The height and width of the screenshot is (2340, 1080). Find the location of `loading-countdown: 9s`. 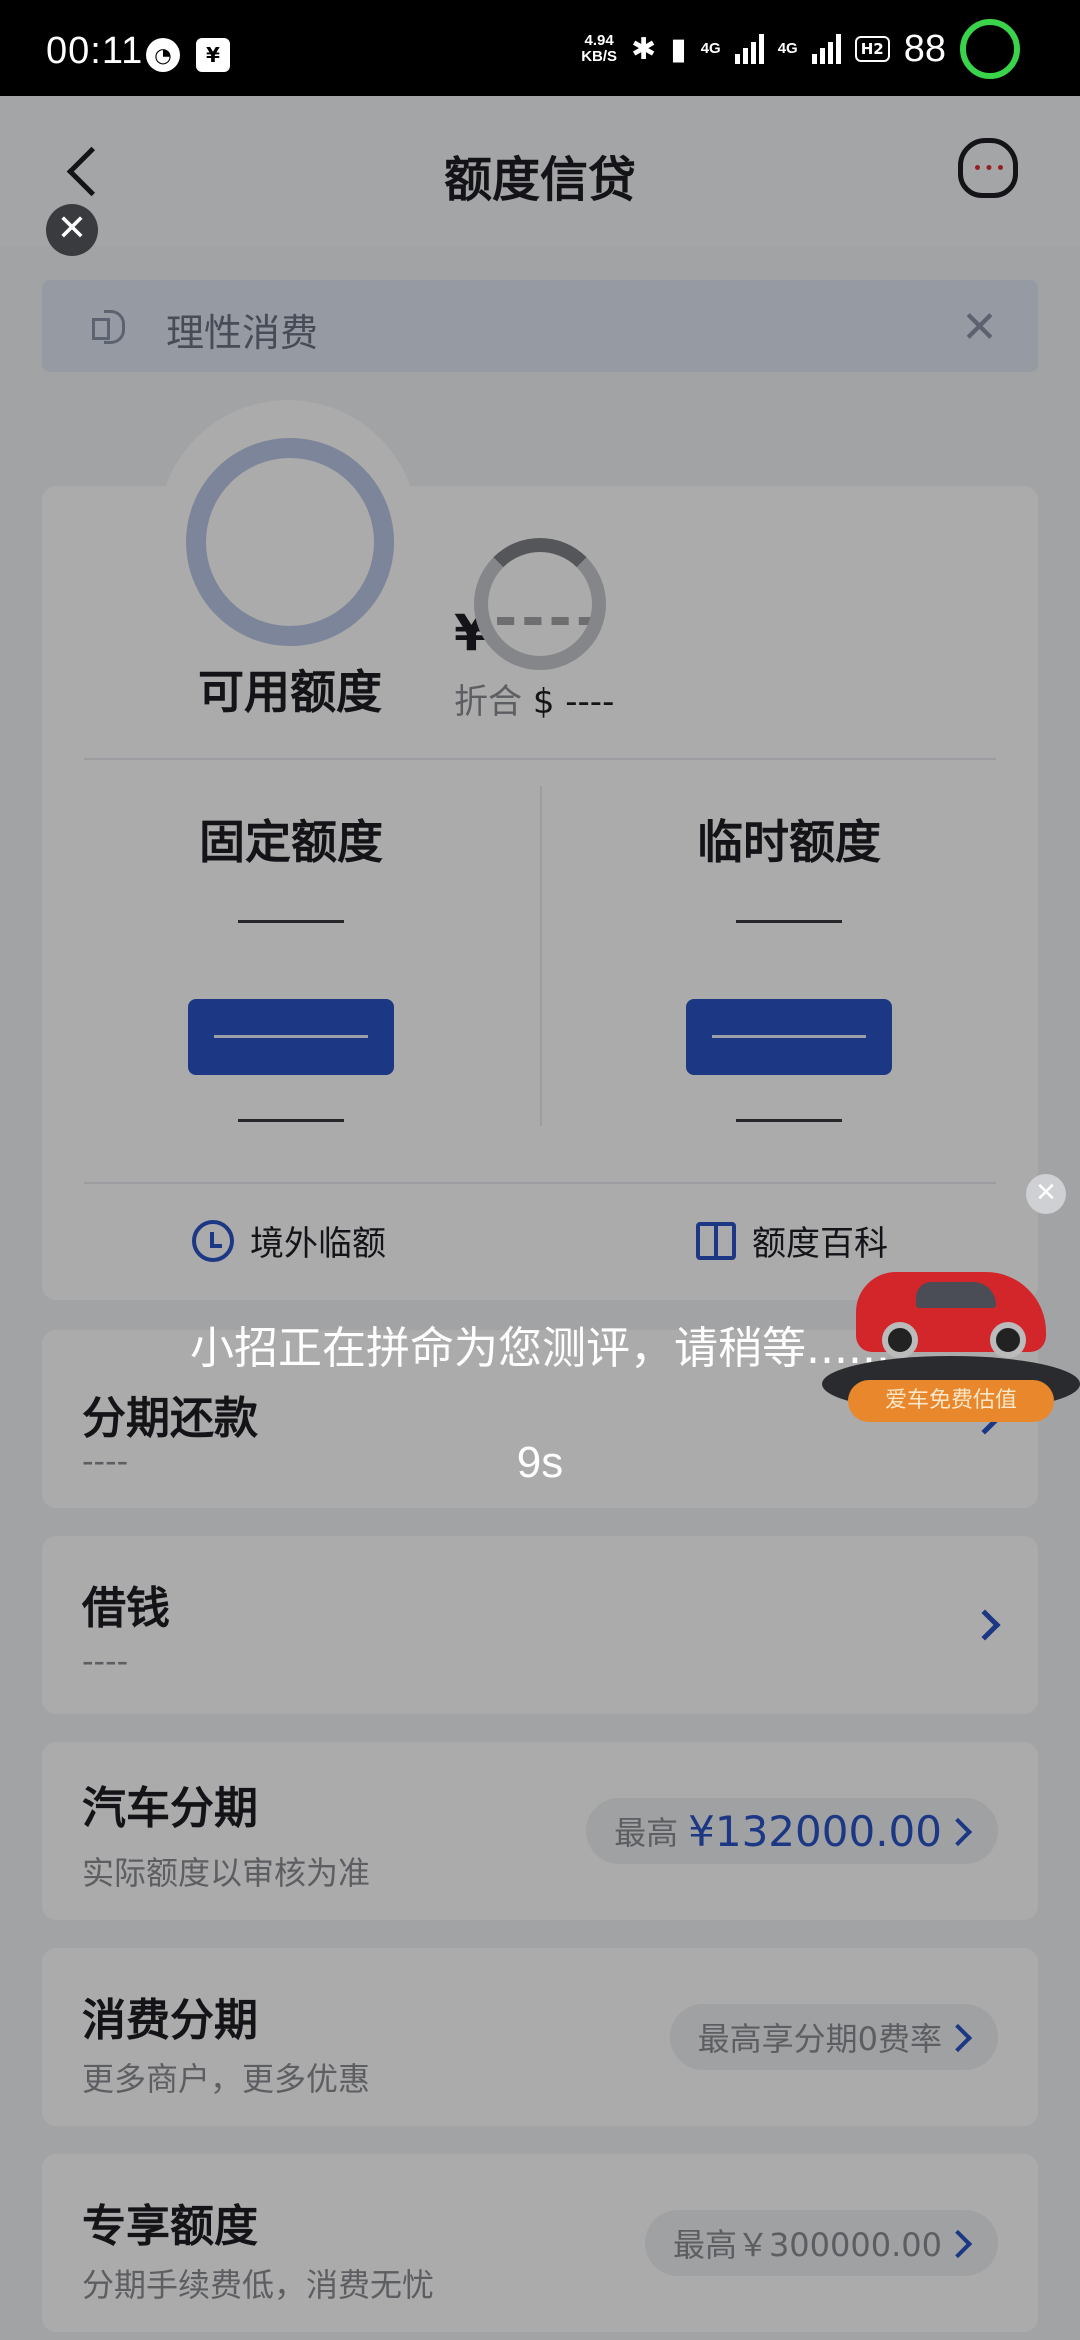

loading-countdown: 9s is located at coordinates (540, 1462).